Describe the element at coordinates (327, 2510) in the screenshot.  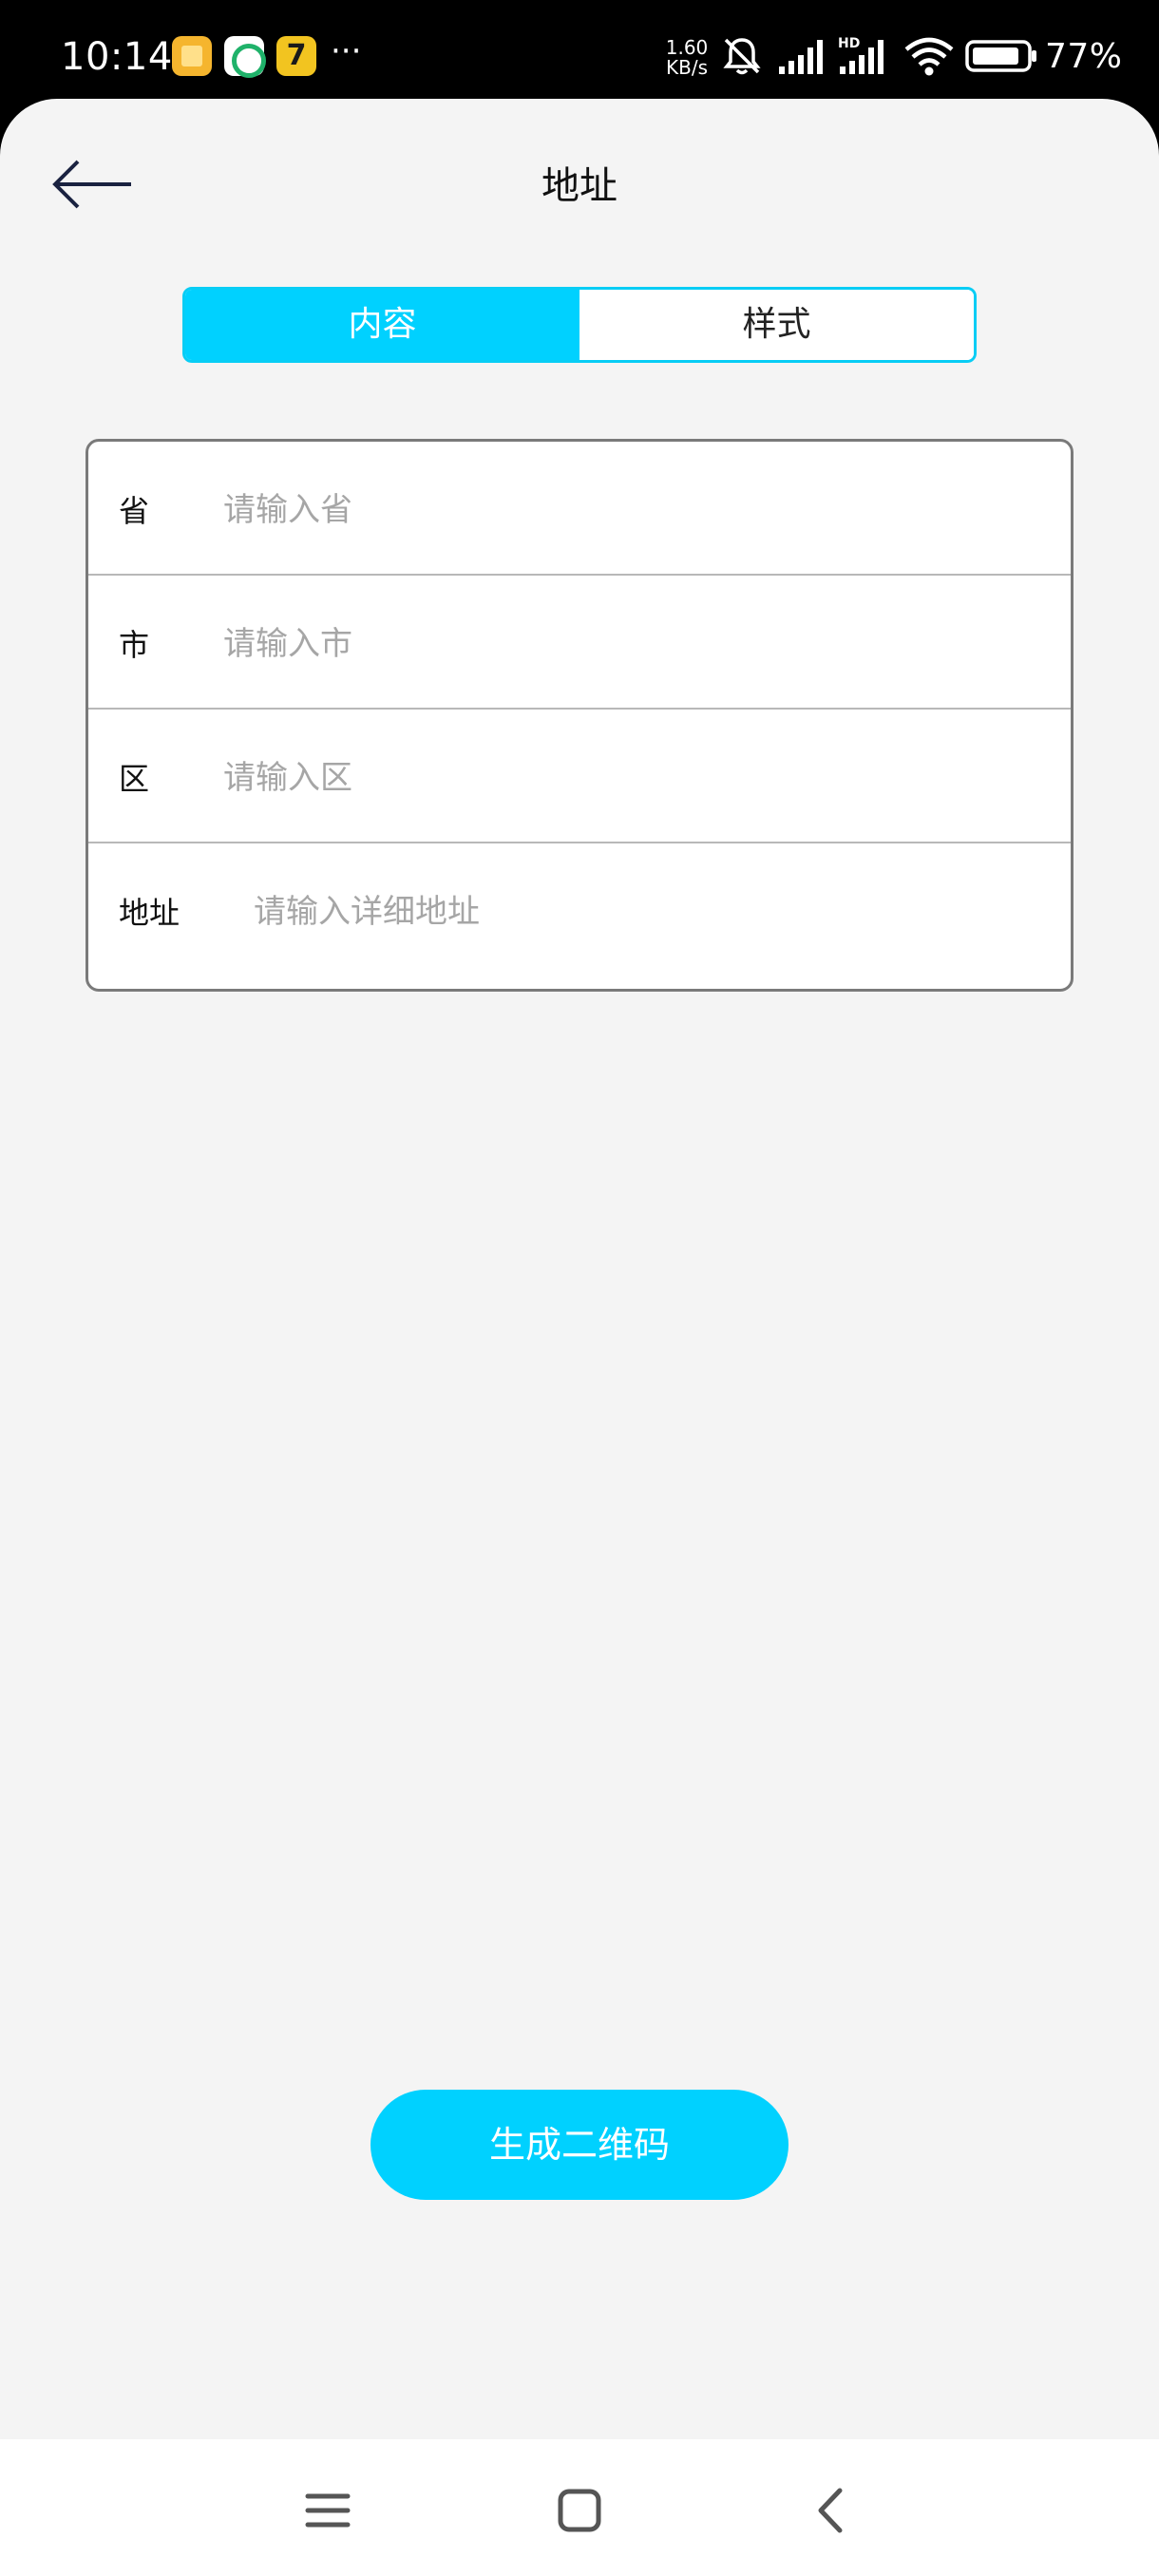
I see `menu-icon` at that location.